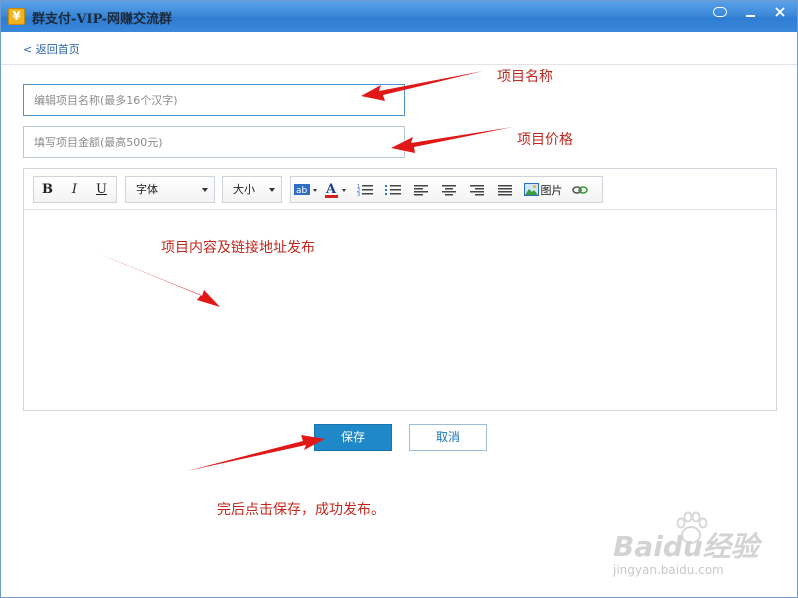 The height and width of the screenshot is (598, 798). I want to click on watermark-text: Baidu经验, so click(686, 546).